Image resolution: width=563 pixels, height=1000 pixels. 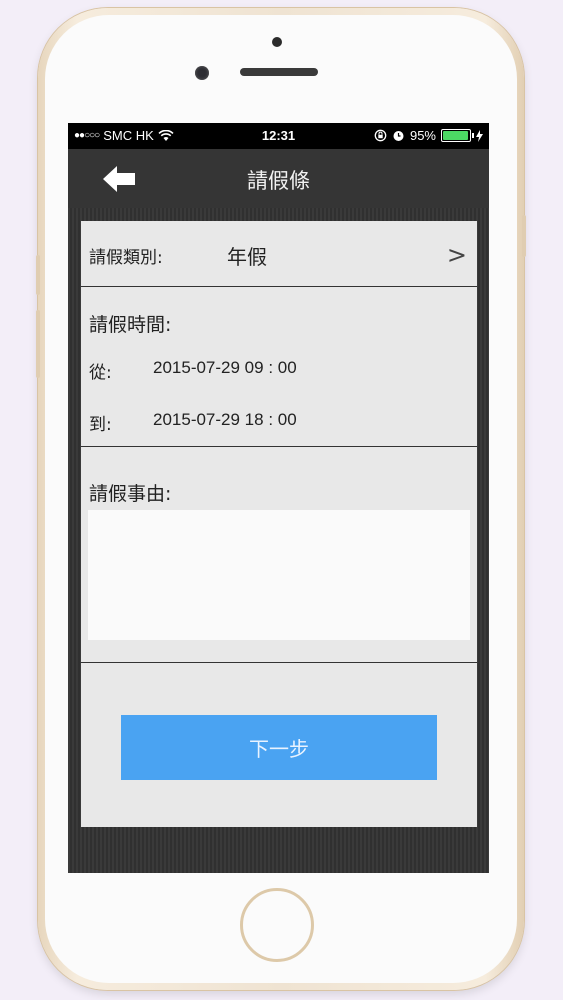 I want to click on leave-time-heading: 請假時間:, so click(x=130, y=325).